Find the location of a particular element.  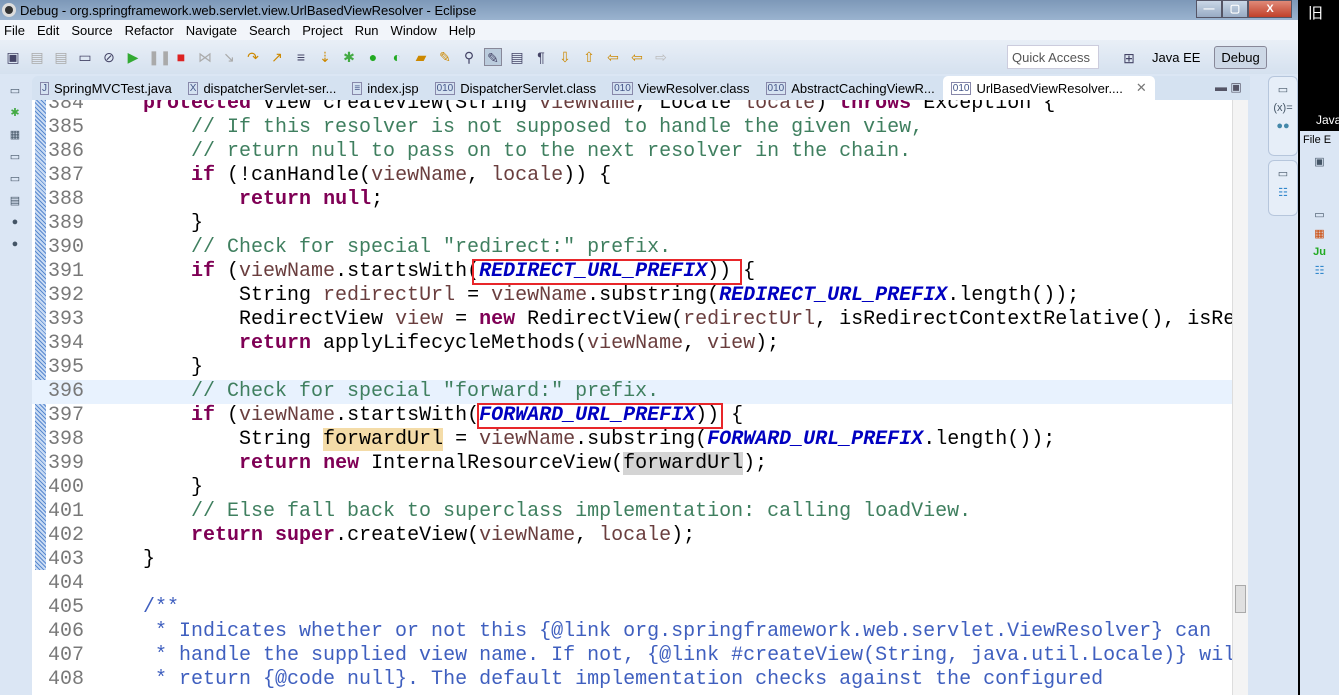

code-token: String is located at coordinates (209, 295).